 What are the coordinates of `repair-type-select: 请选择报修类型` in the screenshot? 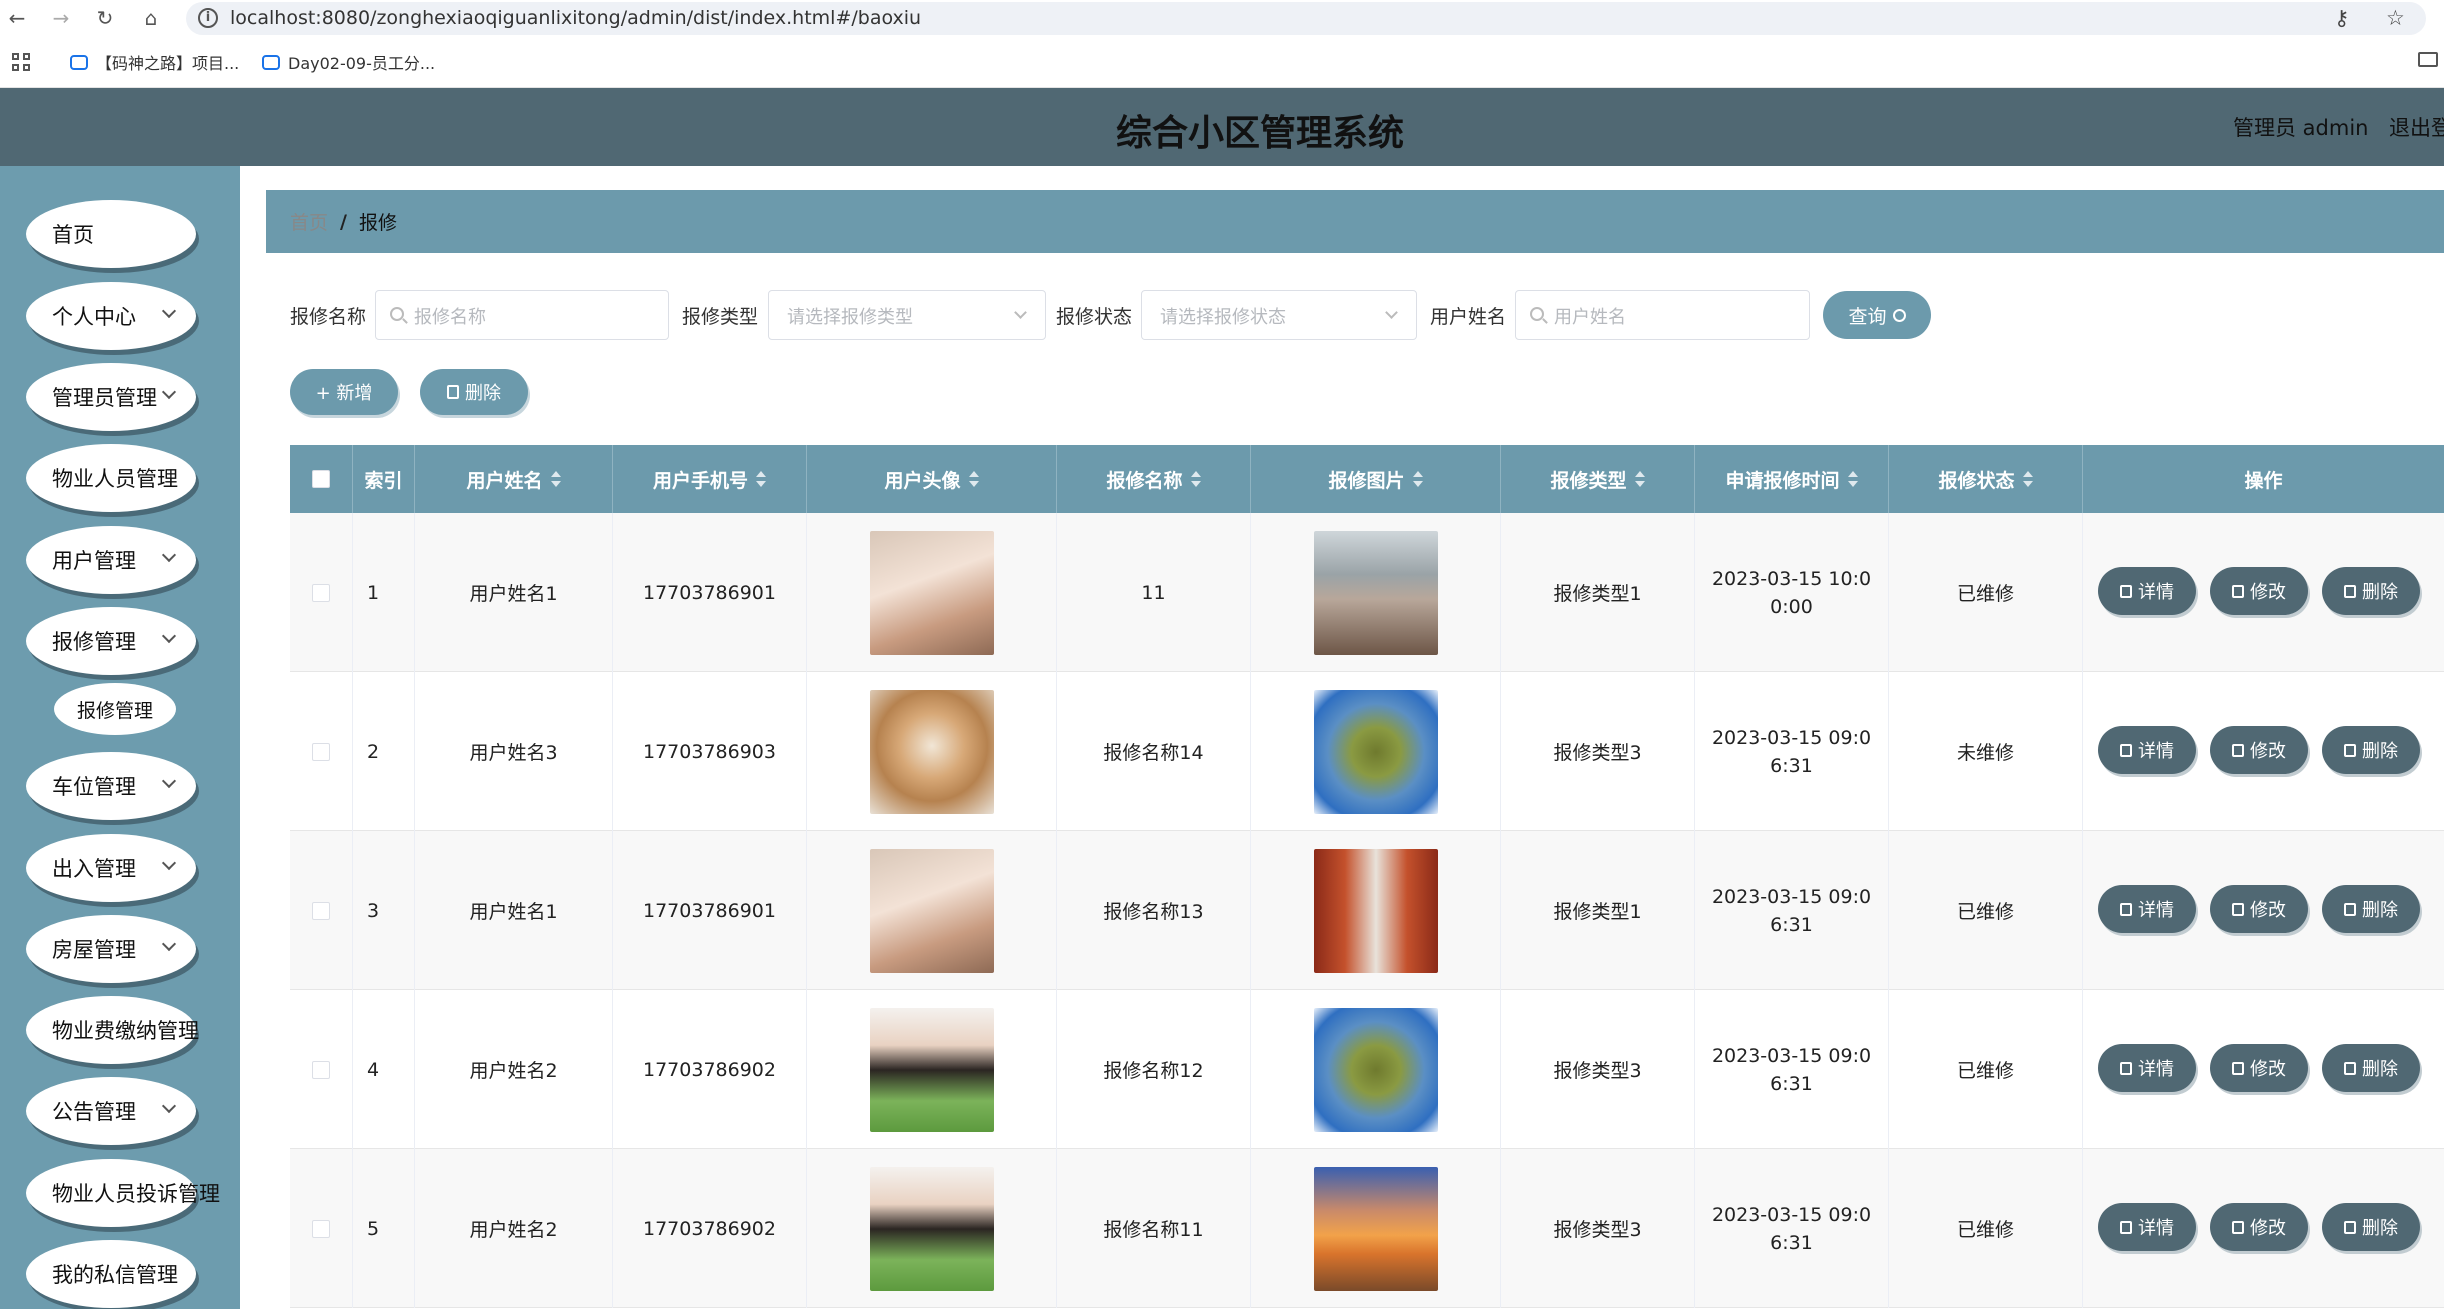 It's located at (907, 315).